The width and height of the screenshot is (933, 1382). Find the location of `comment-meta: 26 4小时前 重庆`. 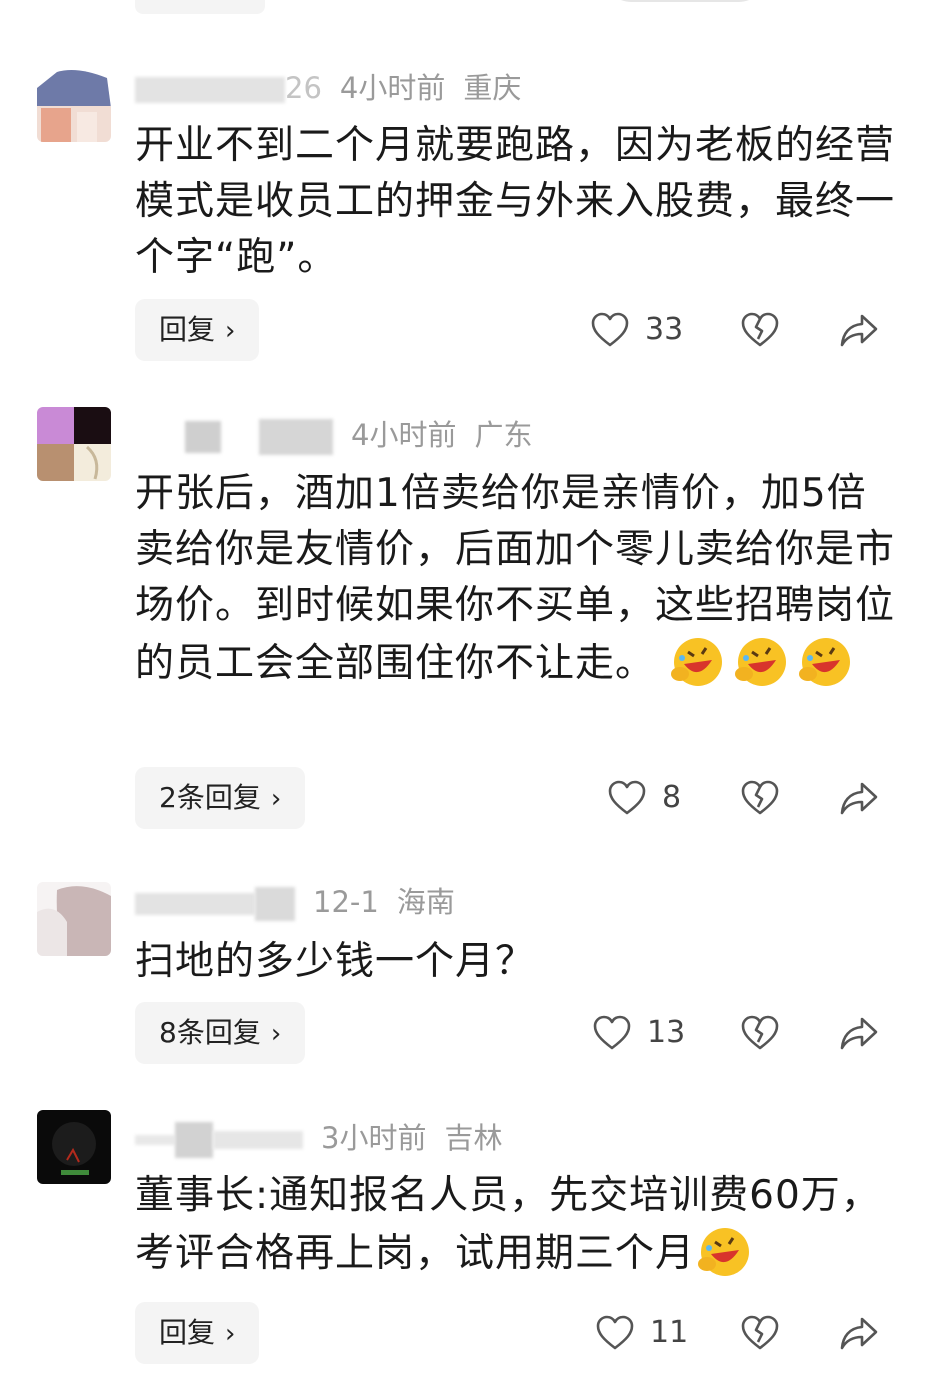

comment-meta: 26 4小时前 重庆 is located at coordinates (328, 88).